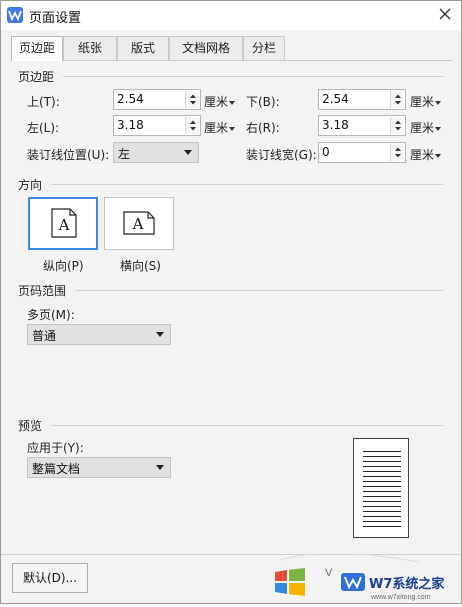 The height and width of the screenshot is (607, 462). I want to click on top-margin-unit: 厘米, so click(220, 101).